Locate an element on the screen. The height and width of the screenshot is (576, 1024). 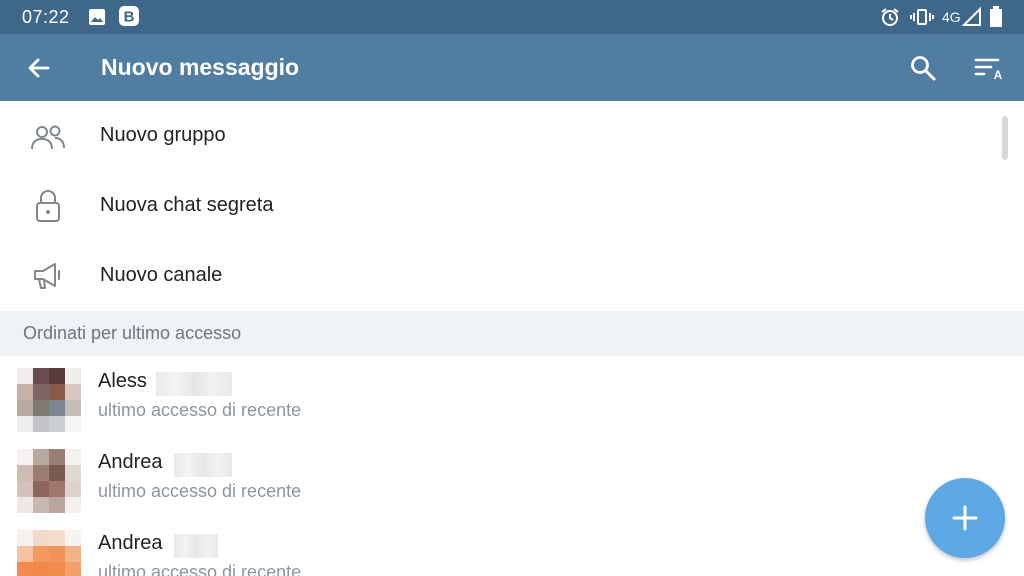
search-icon is located at coordinates (923, 70).